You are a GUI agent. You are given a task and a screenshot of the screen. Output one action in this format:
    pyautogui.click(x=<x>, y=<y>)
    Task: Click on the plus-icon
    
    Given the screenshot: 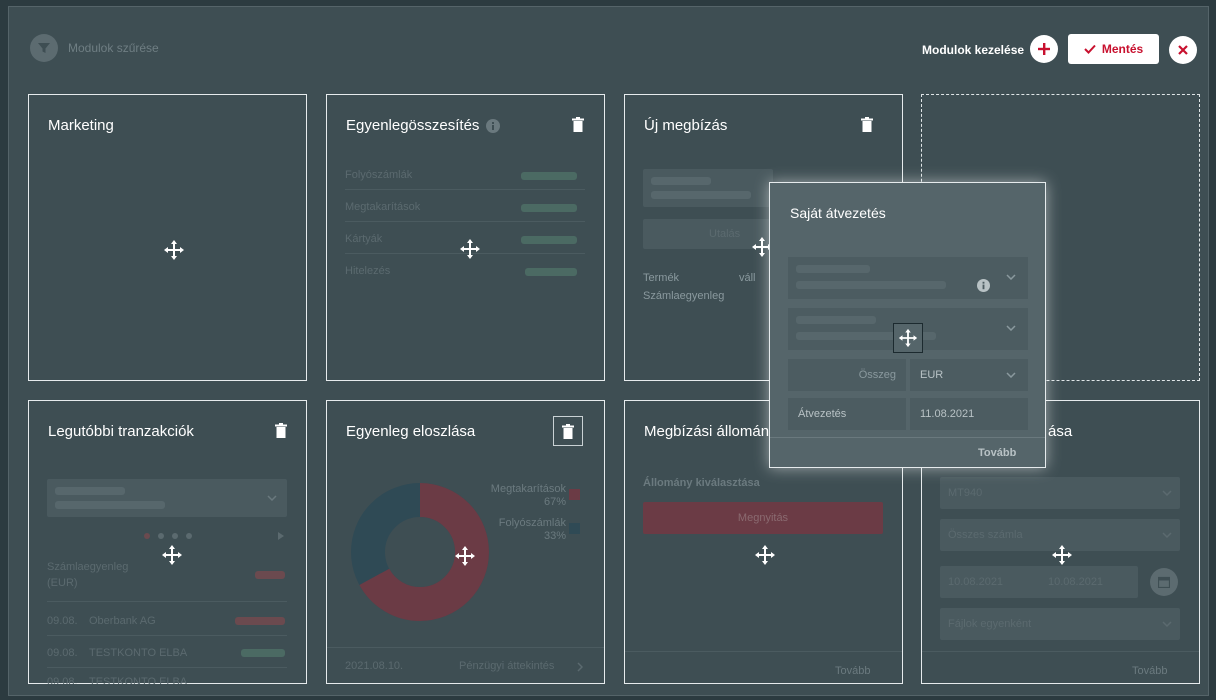 What is the action you would take?
    pyautogui.click(x=1044, y=49)
    